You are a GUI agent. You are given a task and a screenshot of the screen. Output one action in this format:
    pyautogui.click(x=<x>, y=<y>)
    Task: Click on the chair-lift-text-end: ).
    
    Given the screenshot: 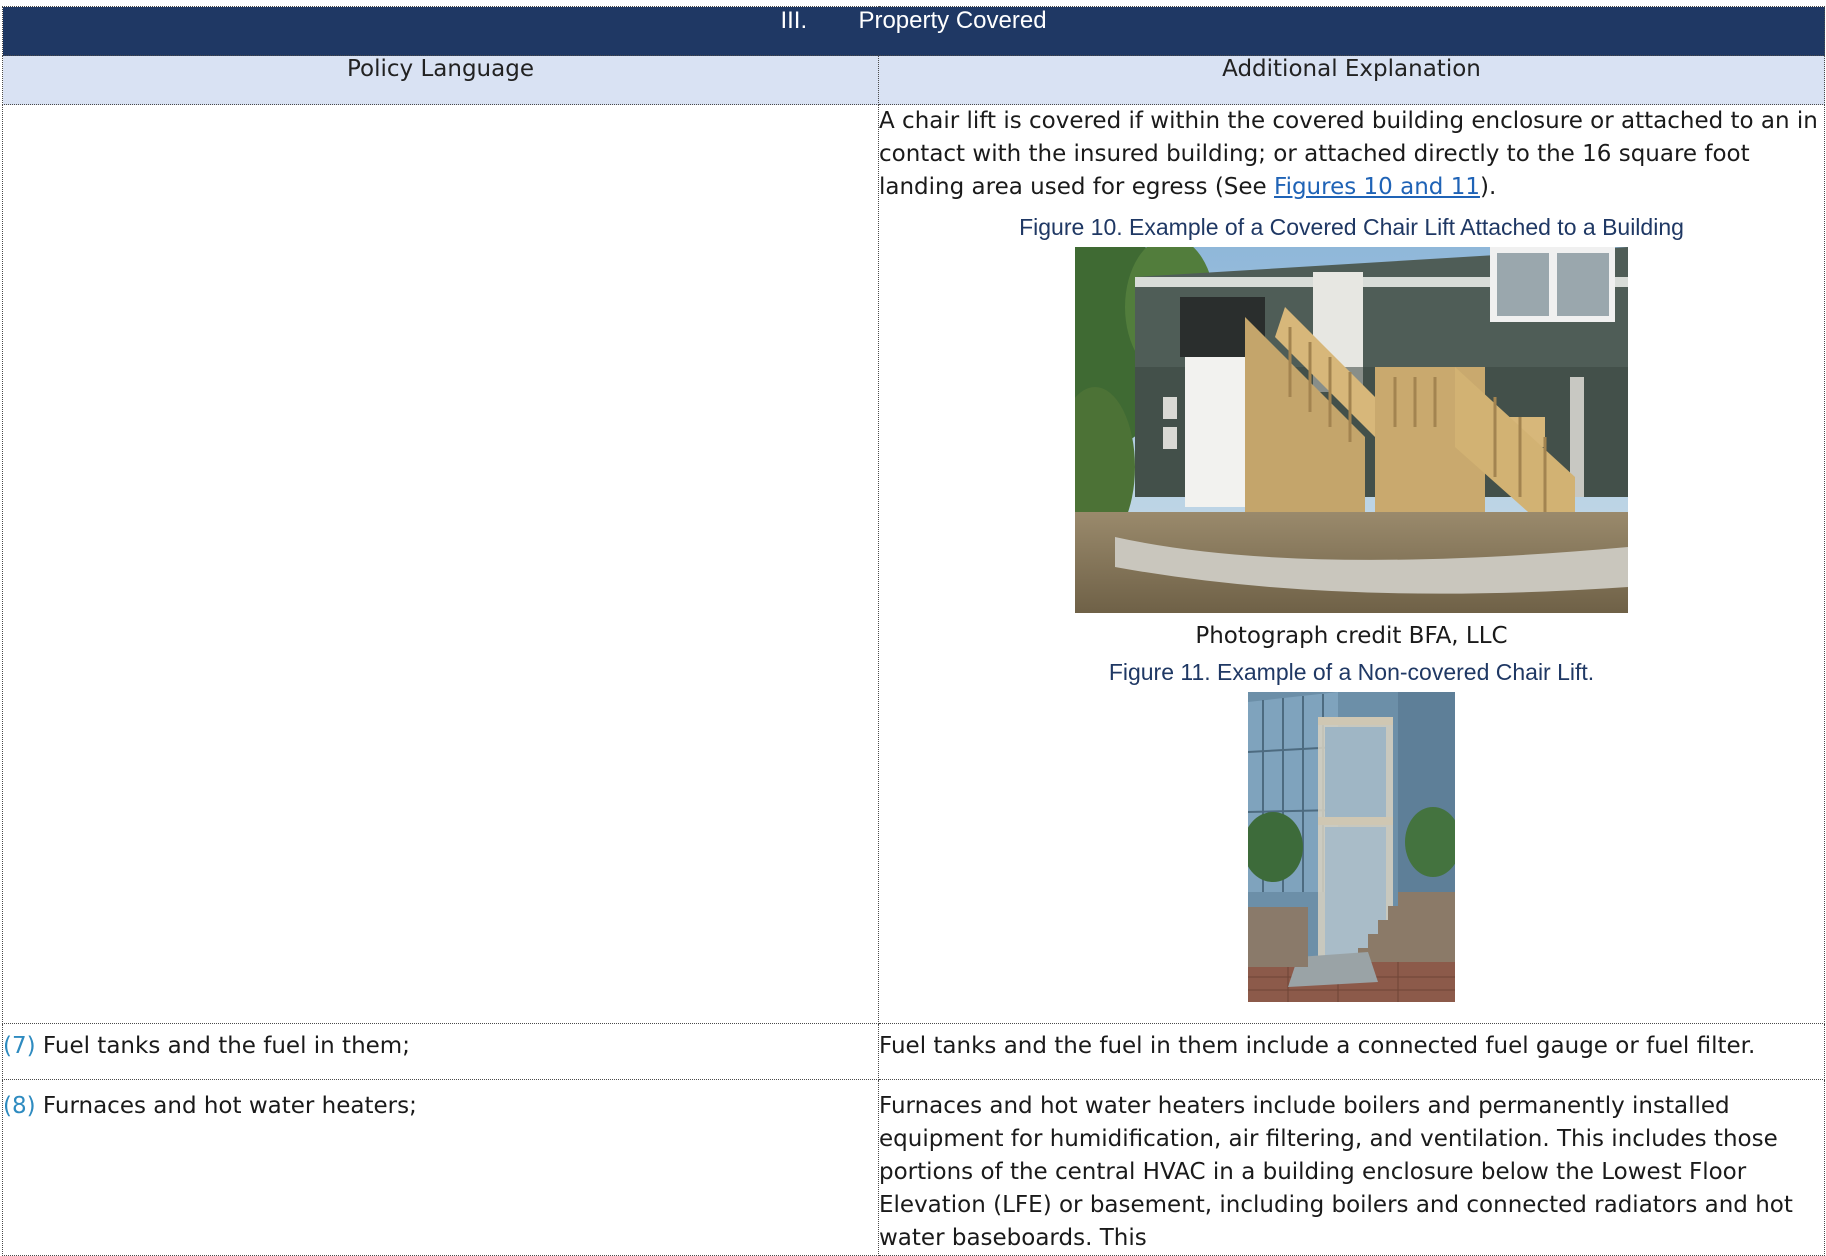 What is the action you would take?
    pyautogui.click(x=1488, y=187)
    